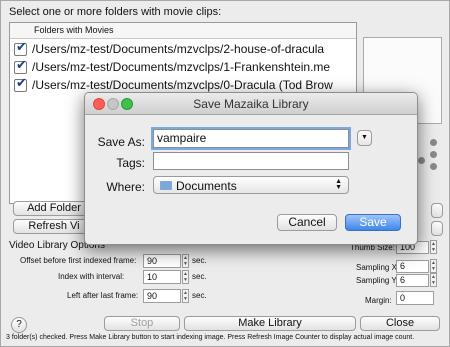 The height and width of the screenshot is (347, 450). What do you see at coordinates (433, 280) in the screenshot?
I see `sampling-y-stepper: ▲ ▼` at bounding box center [433, 280].